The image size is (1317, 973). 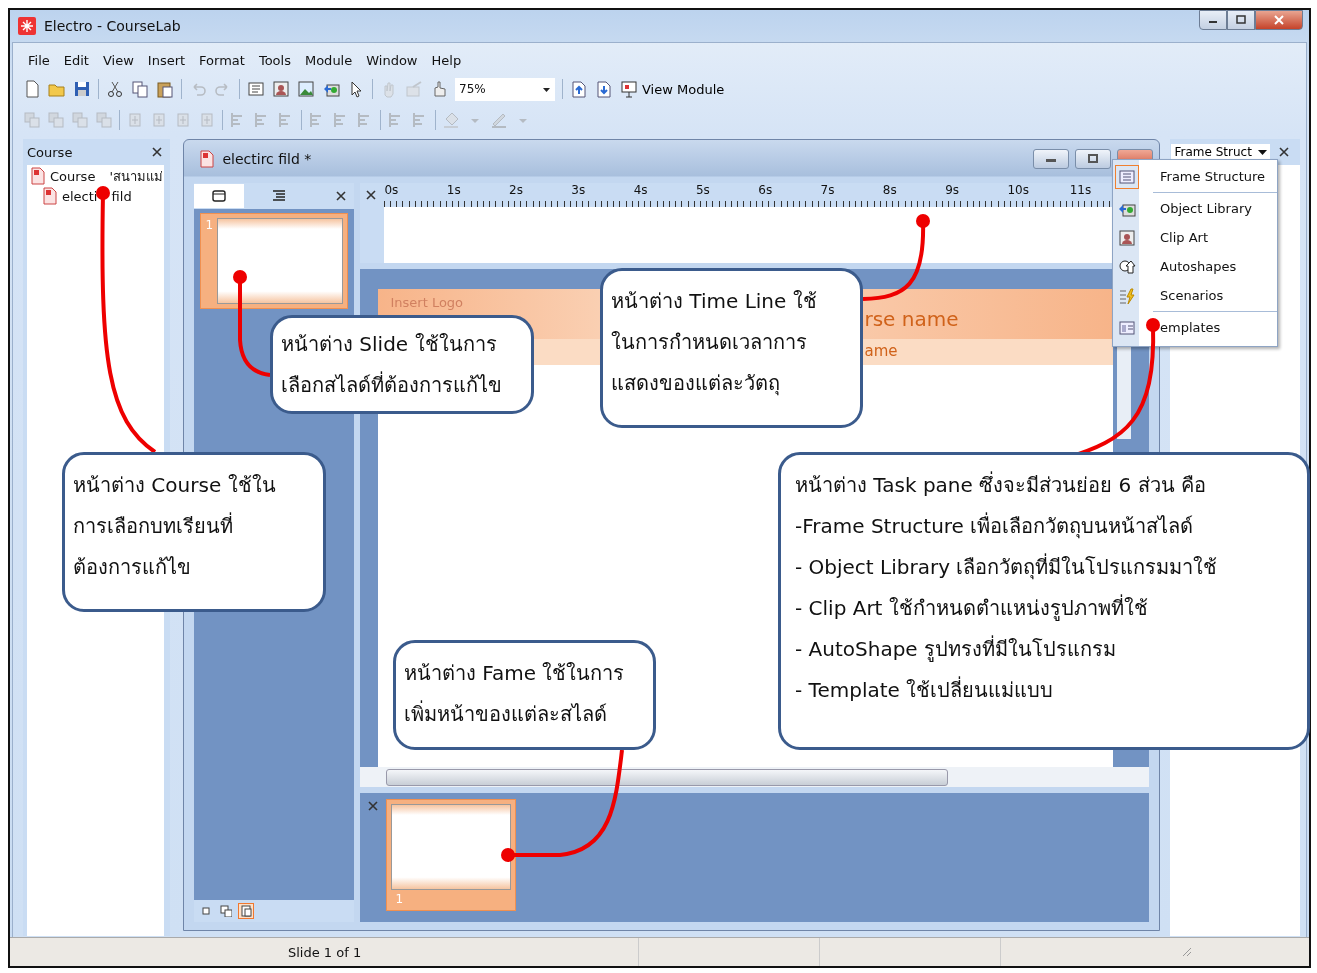 I want to click on menu-item: emplates, so click(x=1195, y=327).